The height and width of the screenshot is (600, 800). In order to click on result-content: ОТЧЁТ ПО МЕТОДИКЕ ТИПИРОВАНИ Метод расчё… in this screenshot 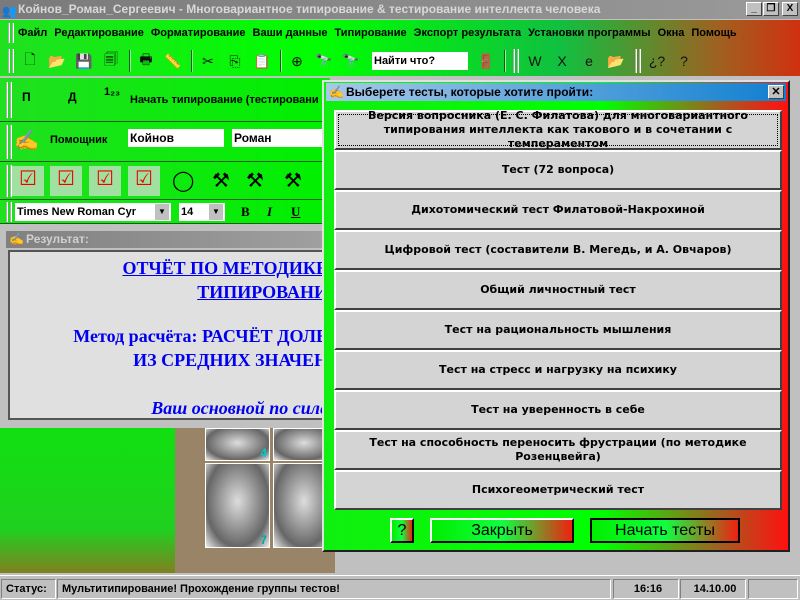, I will do `click(168, 335)`.